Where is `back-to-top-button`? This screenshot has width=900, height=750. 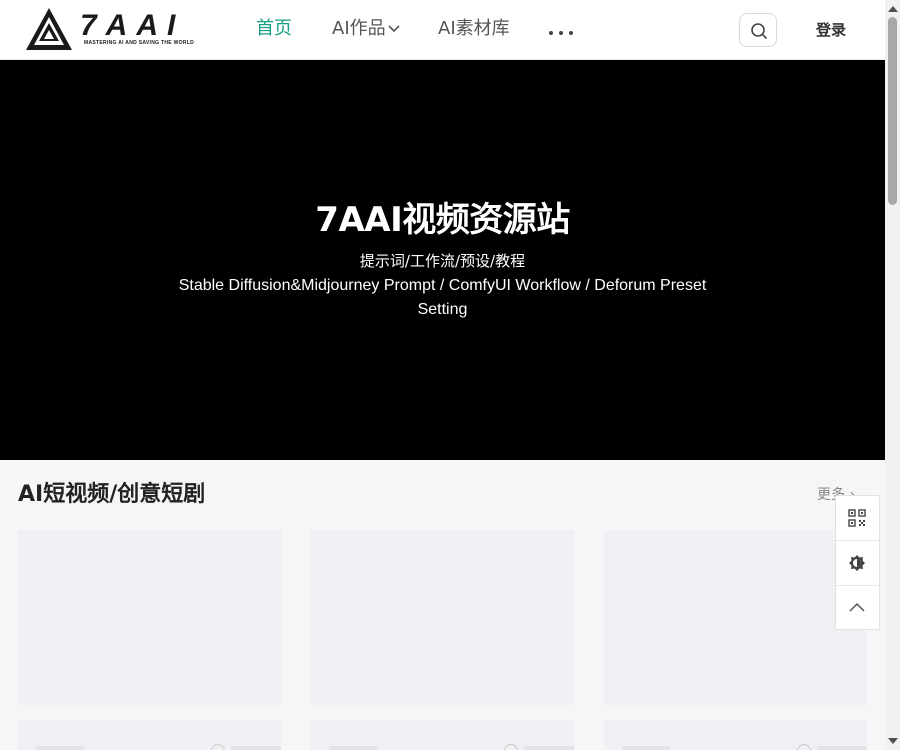 back-to-top-button is located at coordinates (857, 607).